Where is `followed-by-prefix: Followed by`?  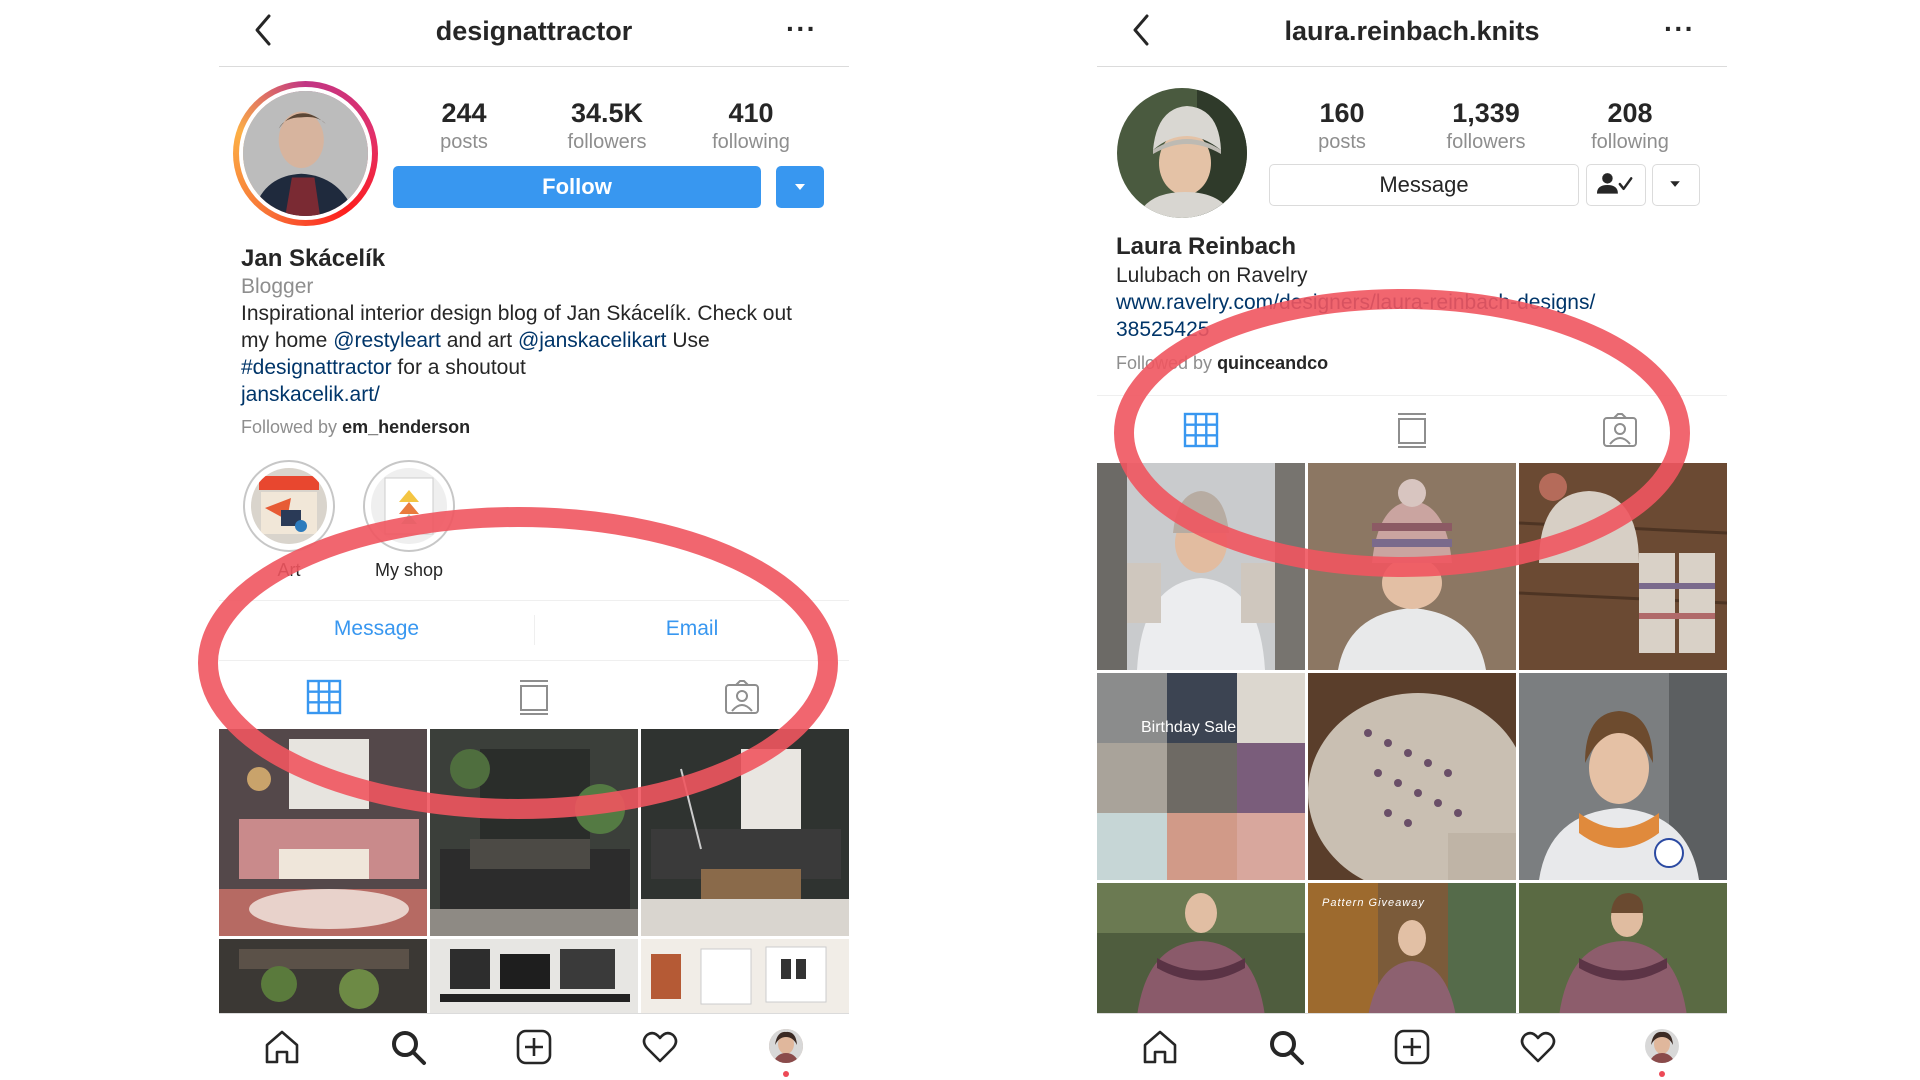
followed-by-prefix: Followed by is located at coordinates (1167, 363).